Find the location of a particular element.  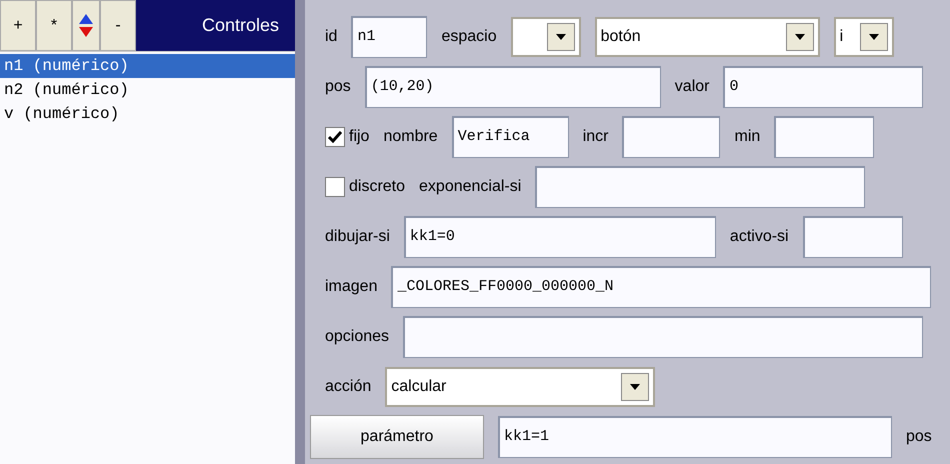

field-label: activo-si is located at coordinates (759, 237).